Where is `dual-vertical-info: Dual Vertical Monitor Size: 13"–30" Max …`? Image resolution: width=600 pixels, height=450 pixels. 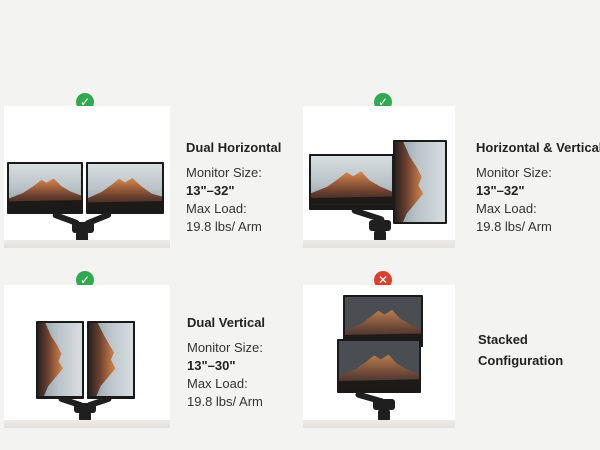
dual-vertical-info: Dual Vertical Monitor Size: 13"–30" Max … is located at coordinates (226, 362).